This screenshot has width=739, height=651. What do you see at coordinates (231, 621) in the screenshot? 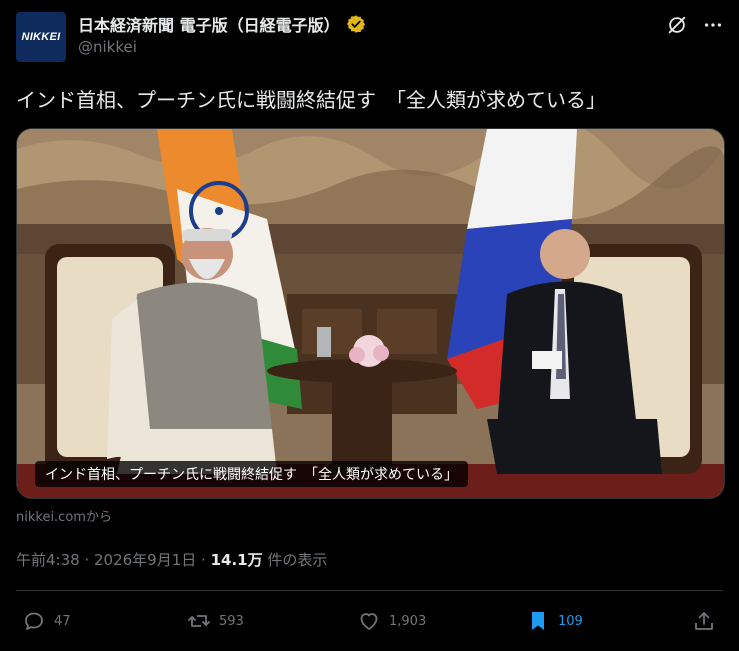
I see `repost-count: 593` at bounding box center [231, 621].